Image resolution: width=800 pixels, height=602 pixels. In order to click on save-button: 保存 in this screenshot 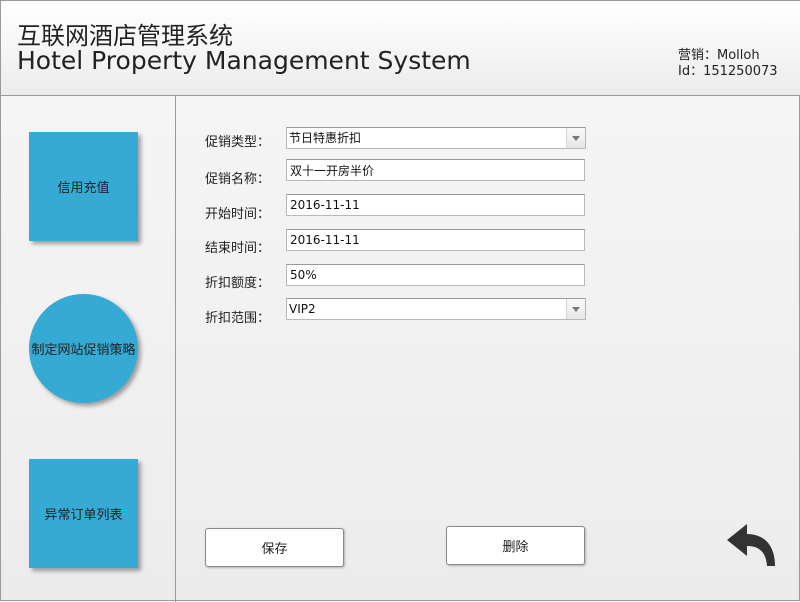, I will do `click(274, 547)`.